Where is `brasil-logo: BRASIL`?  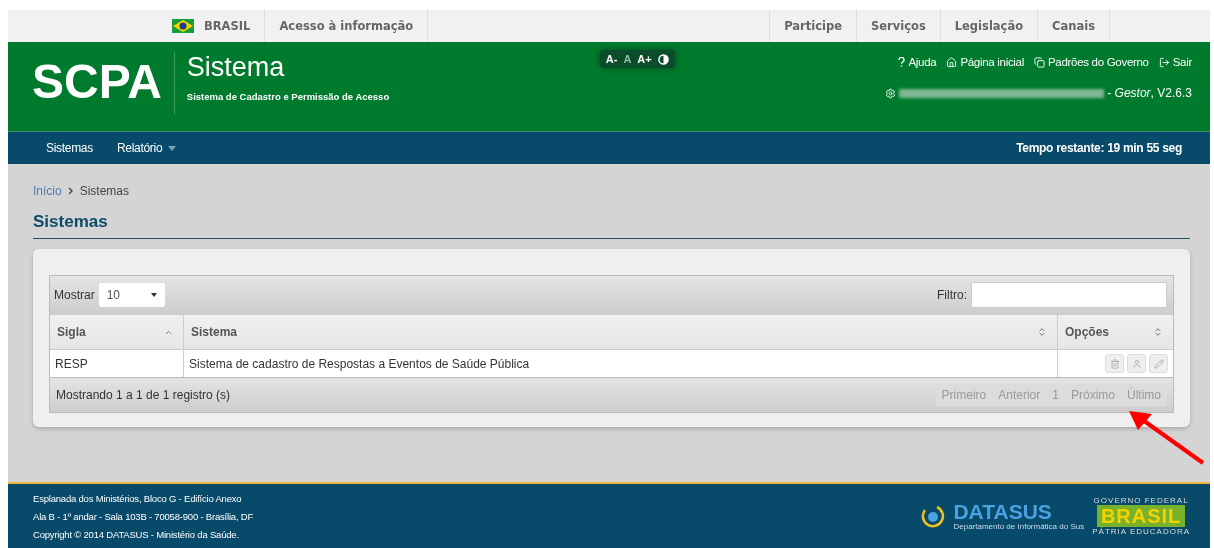 brasil-logo: BRASIL is located at coordinates (1141, 516).